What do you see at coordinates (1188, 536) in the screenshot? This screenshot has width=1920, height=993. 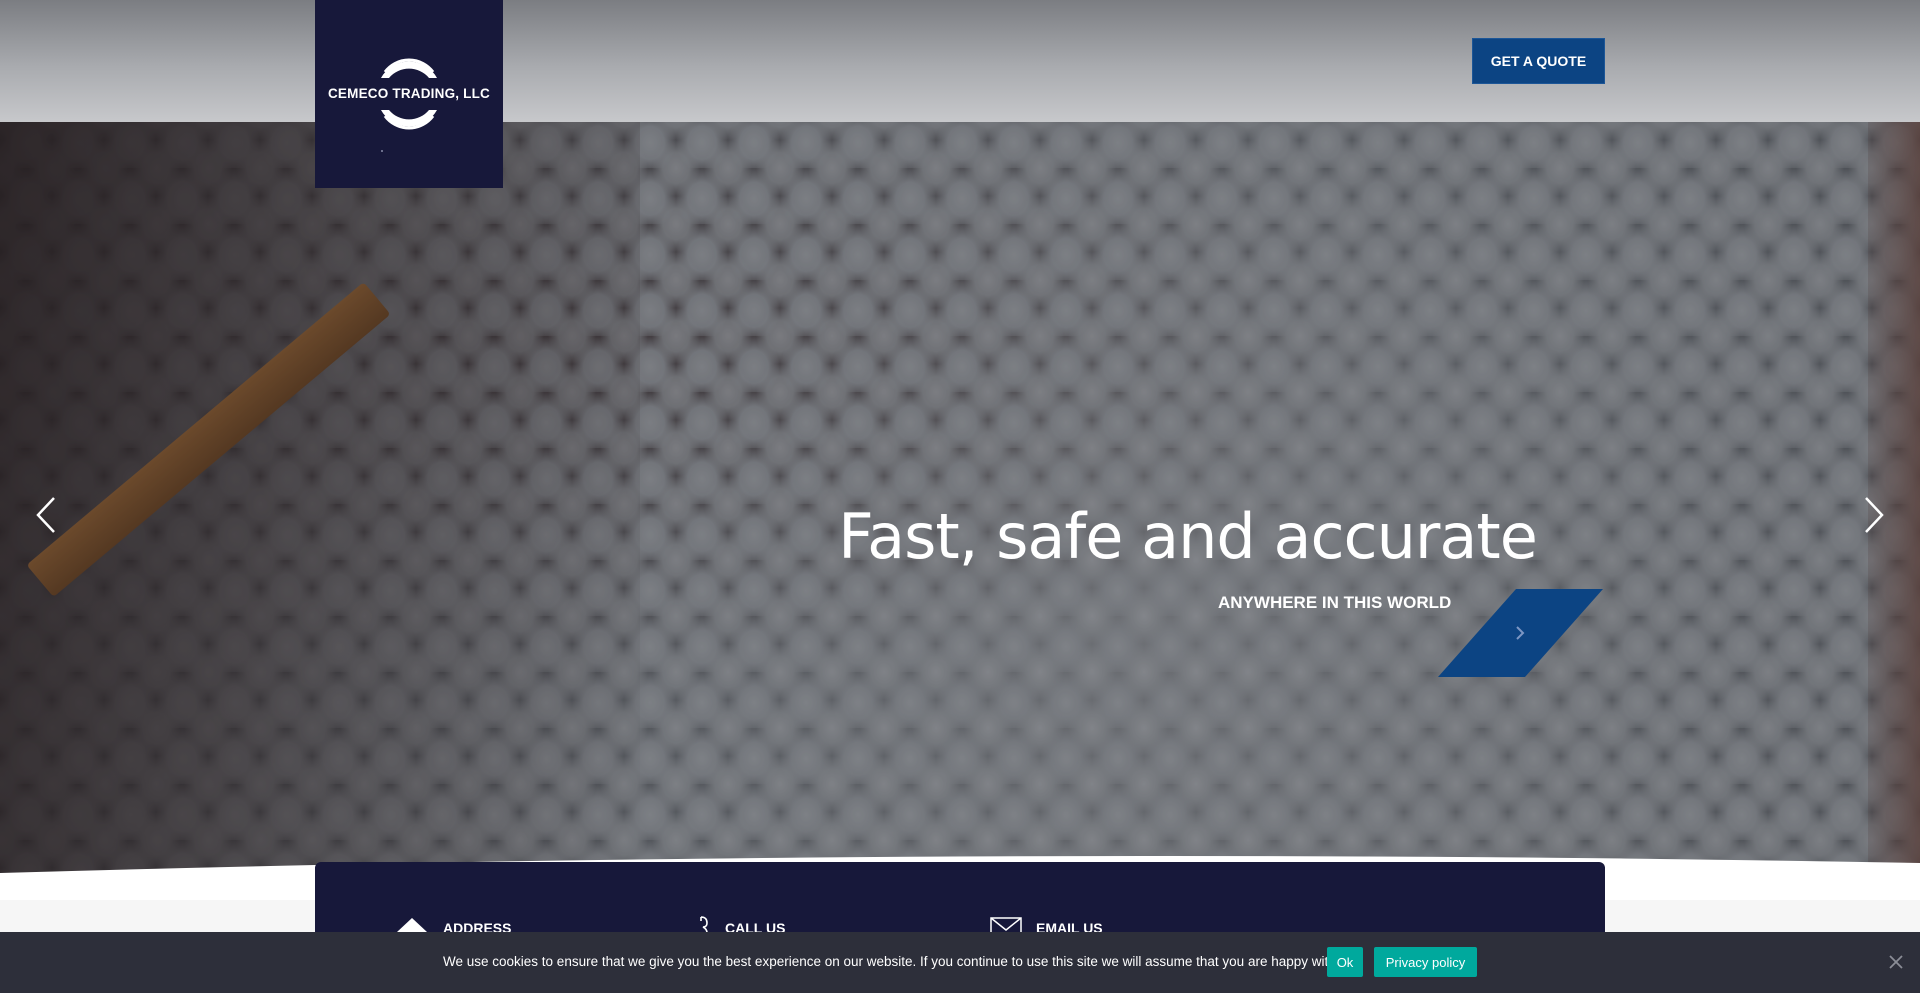 I see `slide-title: Fast, safe and accurate` at bounding box center [1188, 536].